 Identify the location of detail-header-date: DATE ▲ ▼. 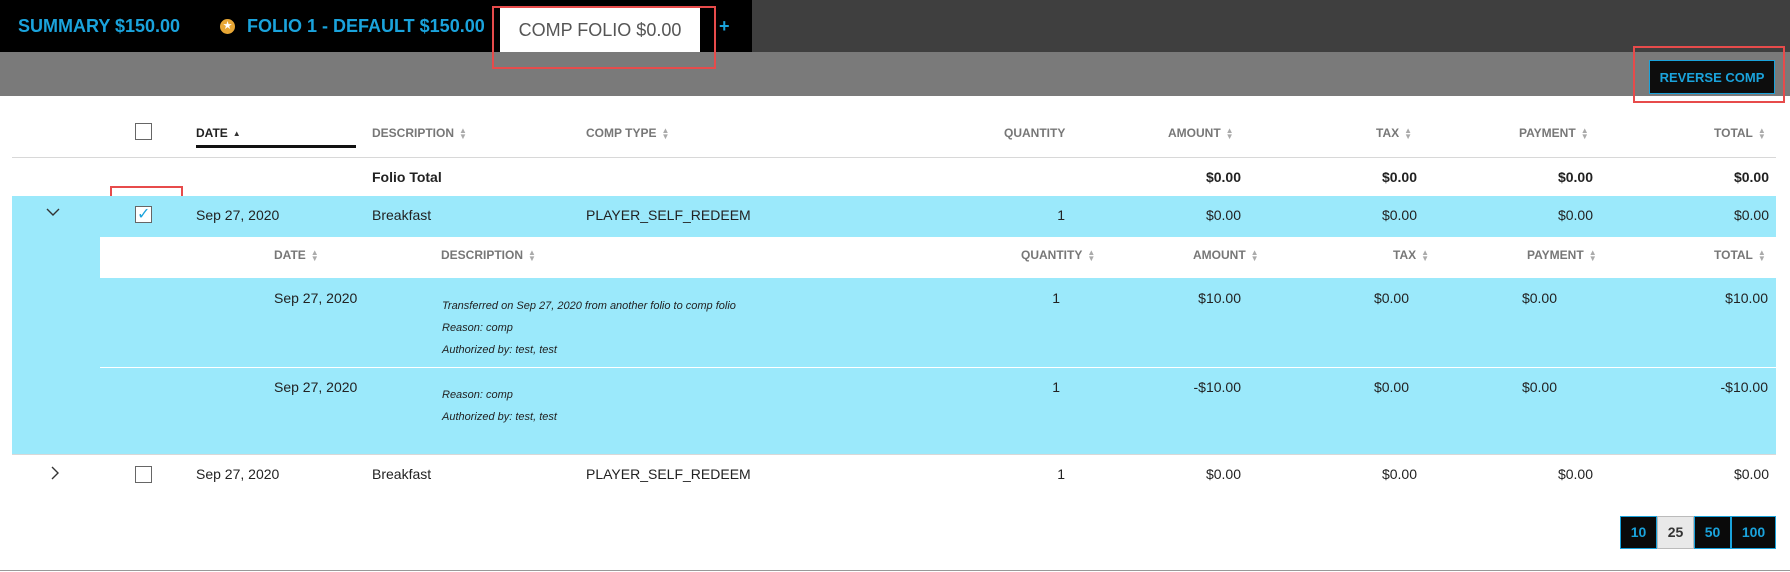
(296, 255).